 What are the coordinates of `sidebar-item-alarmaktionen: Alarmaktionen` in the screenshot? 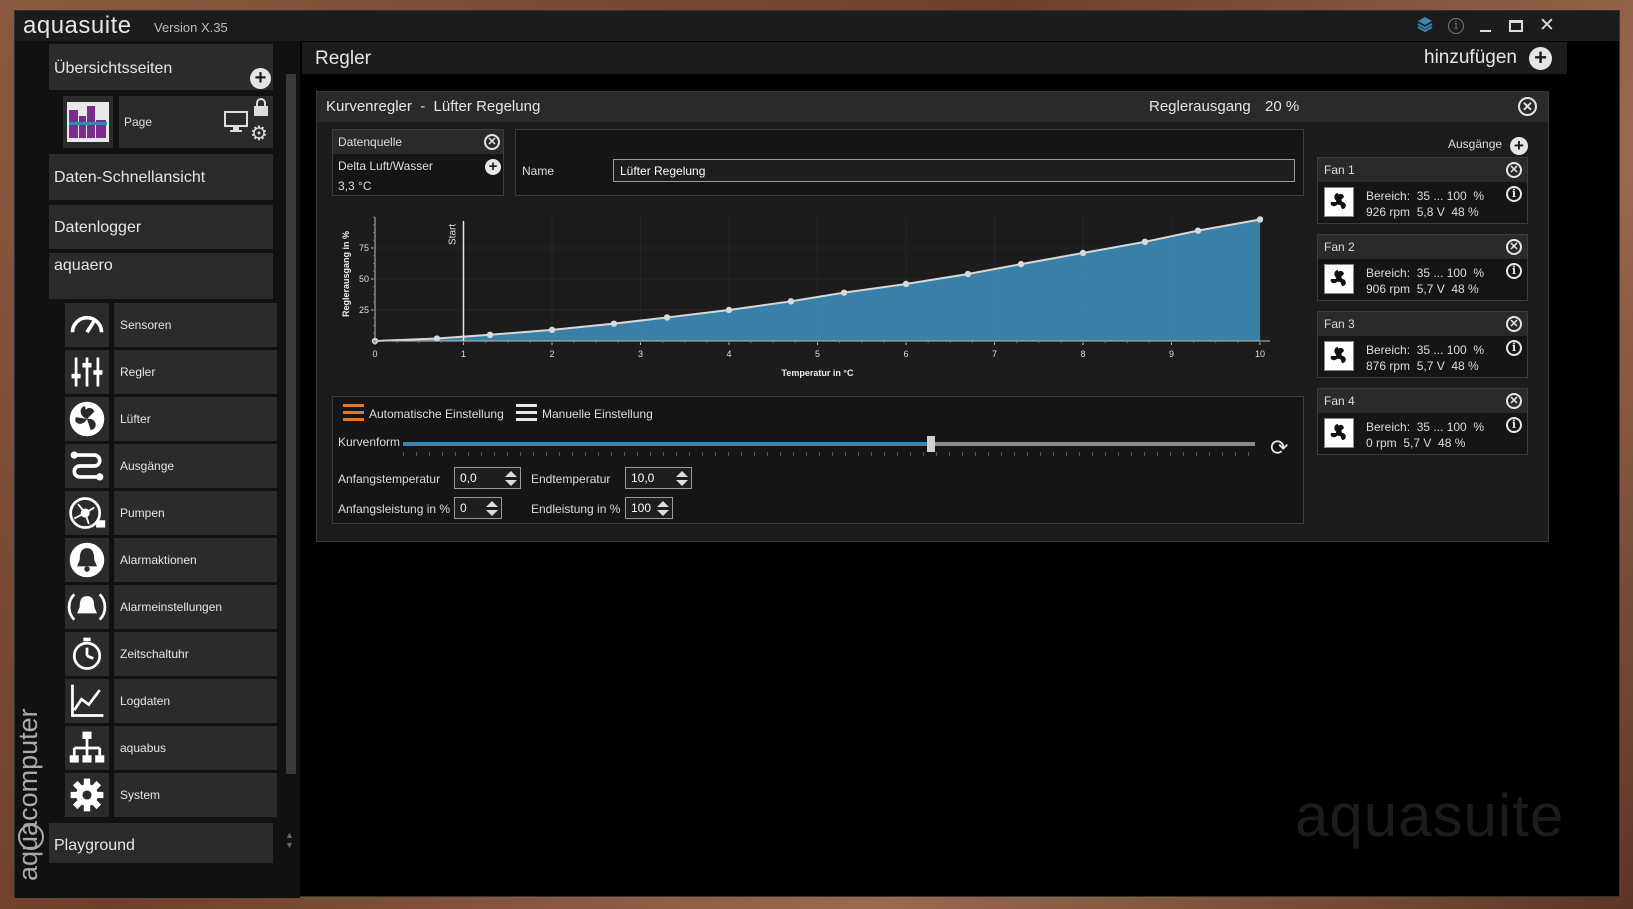 It's located at (172, 560).